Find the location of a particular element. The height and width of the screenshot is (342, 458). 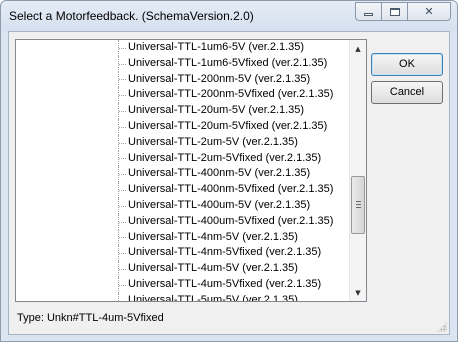

list-item-label: Universal-TTL-4nm-5V (ver.2.1.35) is located at coordinates (213, 236).